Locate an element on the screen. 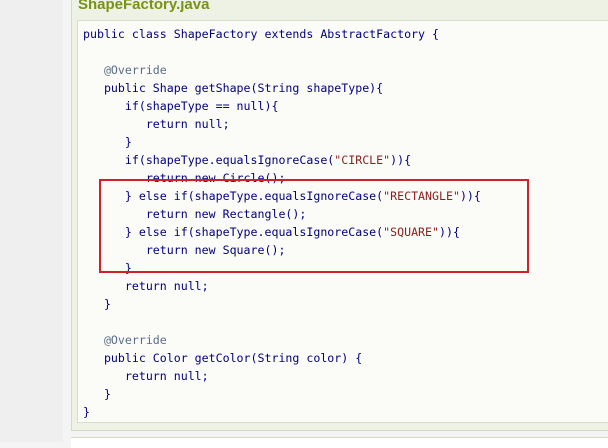  next-panel-edge is located at coordinates (339, 442).